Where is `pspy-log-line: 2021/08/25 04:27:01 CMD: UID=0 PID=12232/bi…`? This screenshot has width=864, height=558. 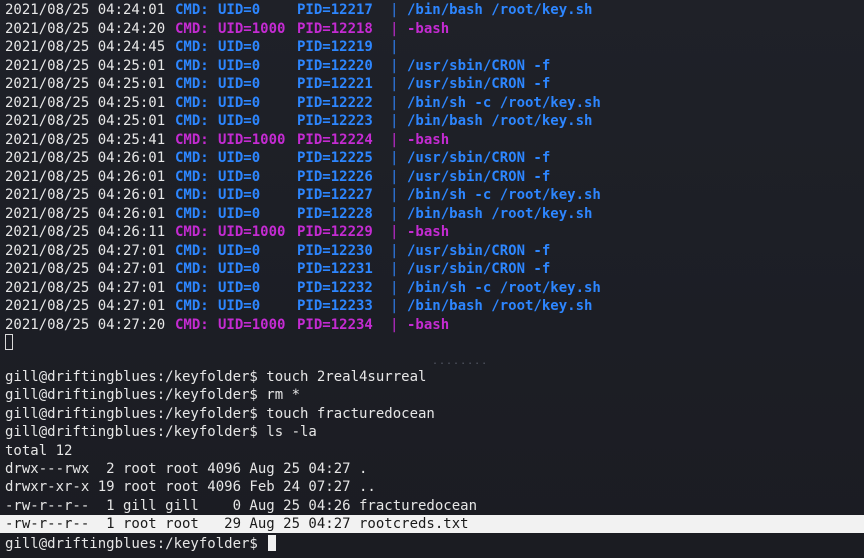 pspy-log-line: 2021/08/25 04:27:01 CMD: UID=0 PID=12232/bi… is located at coordinates (432, 288).